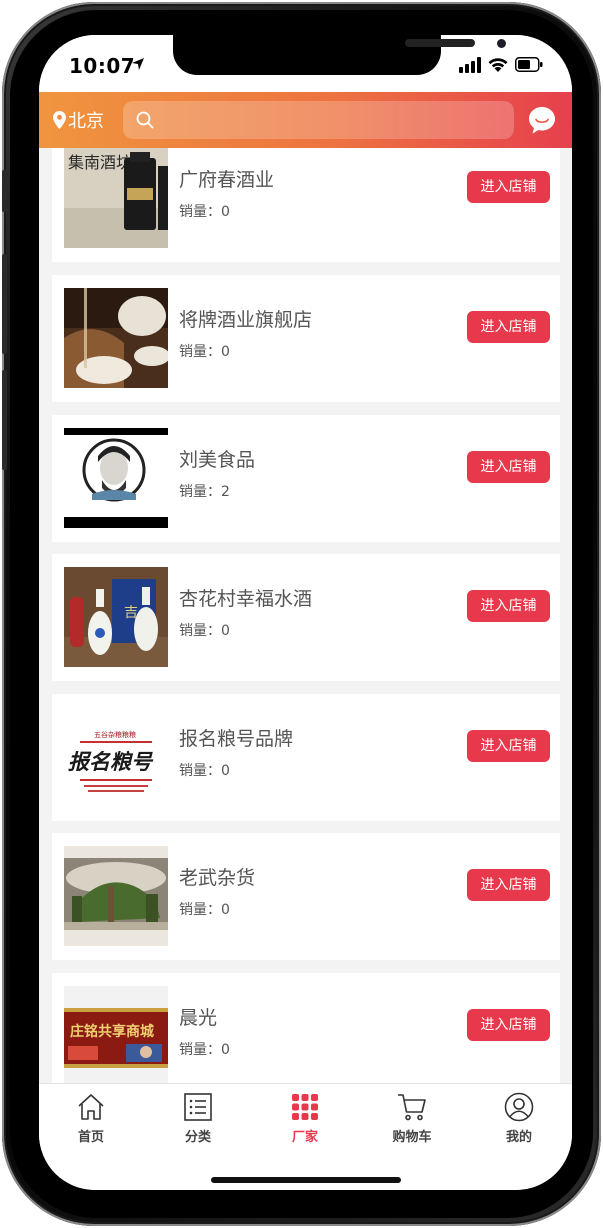 The height and width of the screenshot is (1228, 603). Describe the element at coordinates (306, 1028) in the screenshot. I see `store-card: 庄铭共享商城 晨光 销量：0 进入店铺` at that location.